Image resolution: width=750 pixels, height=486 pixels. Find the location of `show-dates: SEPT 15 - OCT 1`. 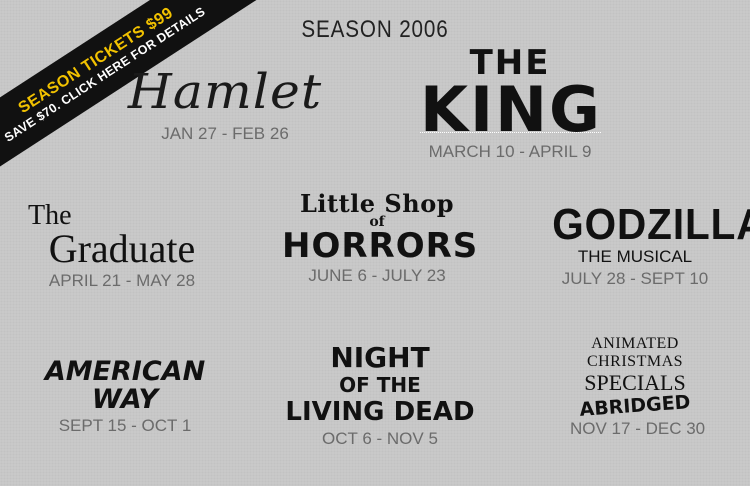

show-dates: SEPT 15 - OCT 1 is located at coordinates (125, 425).